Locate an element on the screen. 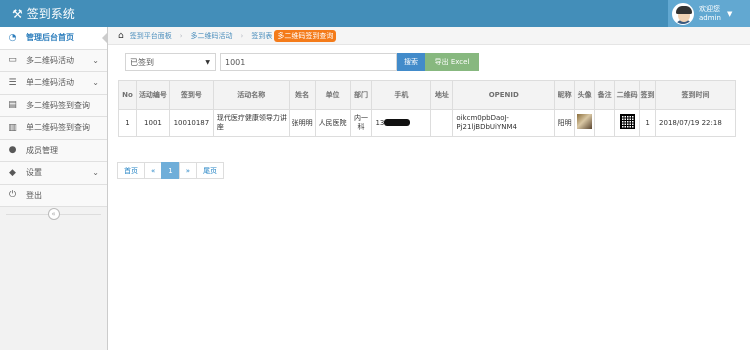 The width and height of the screenshot is (750, 350). dashboard-icon: ◔ is located at coordinates (12, 37).